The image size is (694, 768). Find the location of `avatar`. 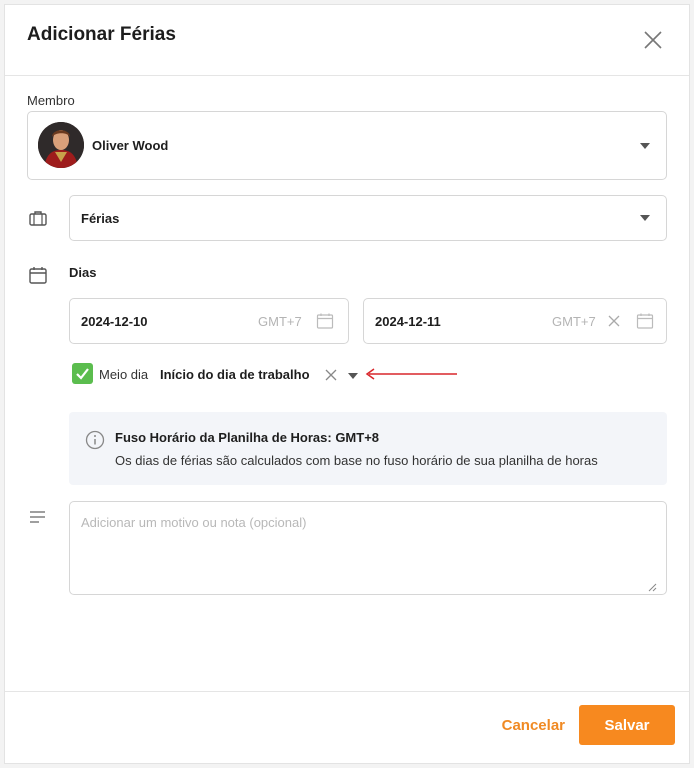

avatar is located at coordinates (61, 145).